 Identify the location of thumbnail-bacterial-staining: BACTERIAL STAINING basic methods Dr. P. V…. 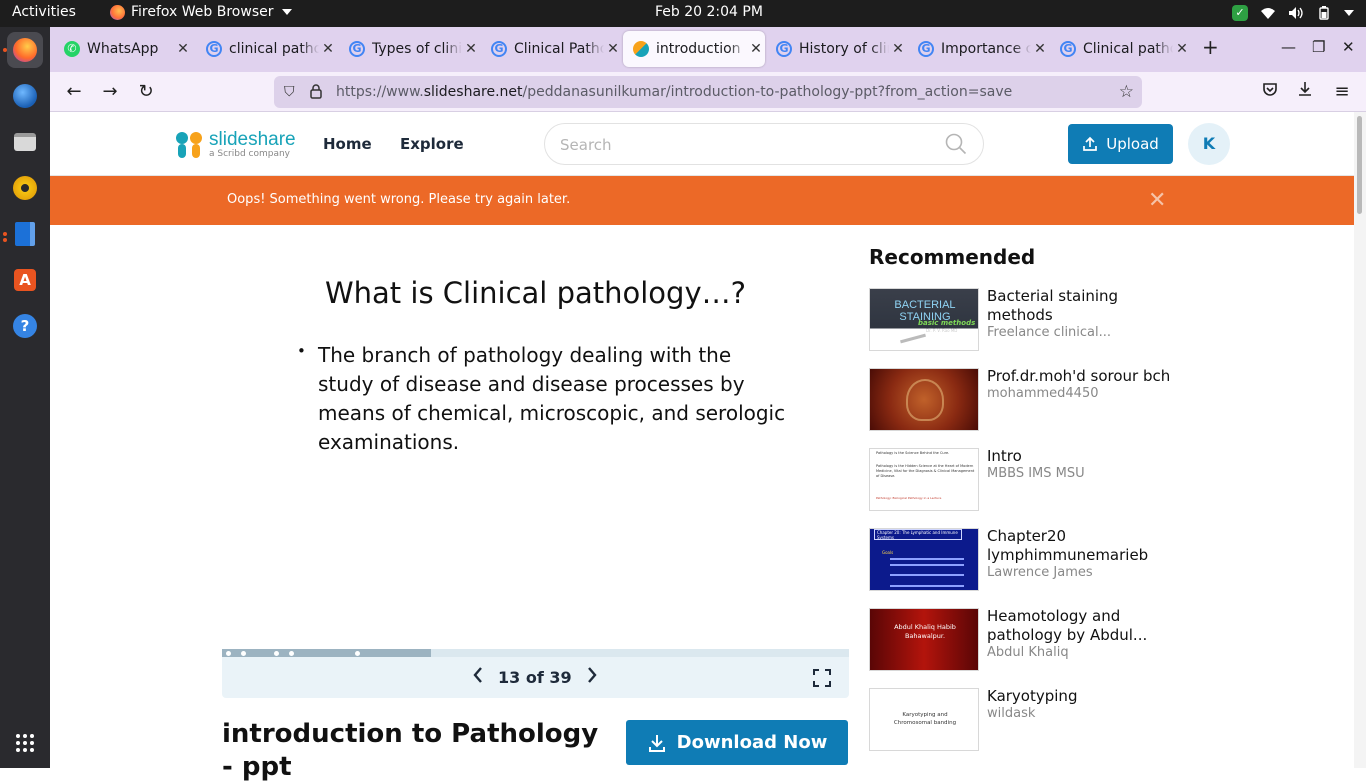
(924, 319).